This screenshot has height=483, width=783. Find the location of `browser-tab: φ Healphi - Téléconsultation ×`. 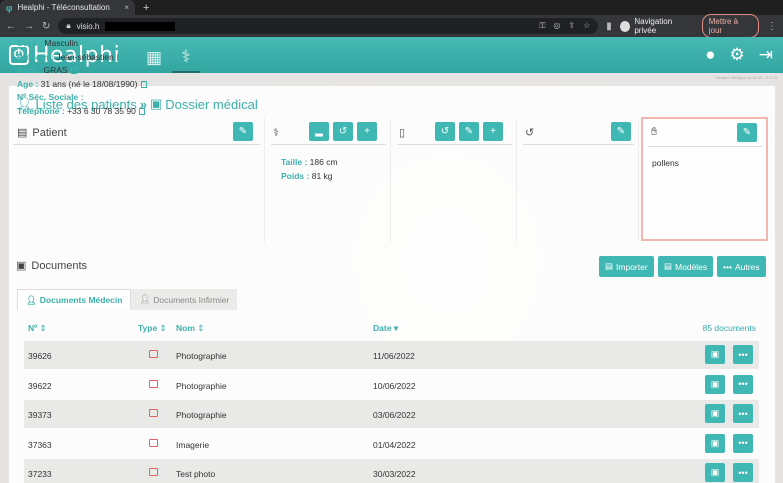

browser-tab: φ Healphi - Téléconsultation × is located at coordinates (67, 7).